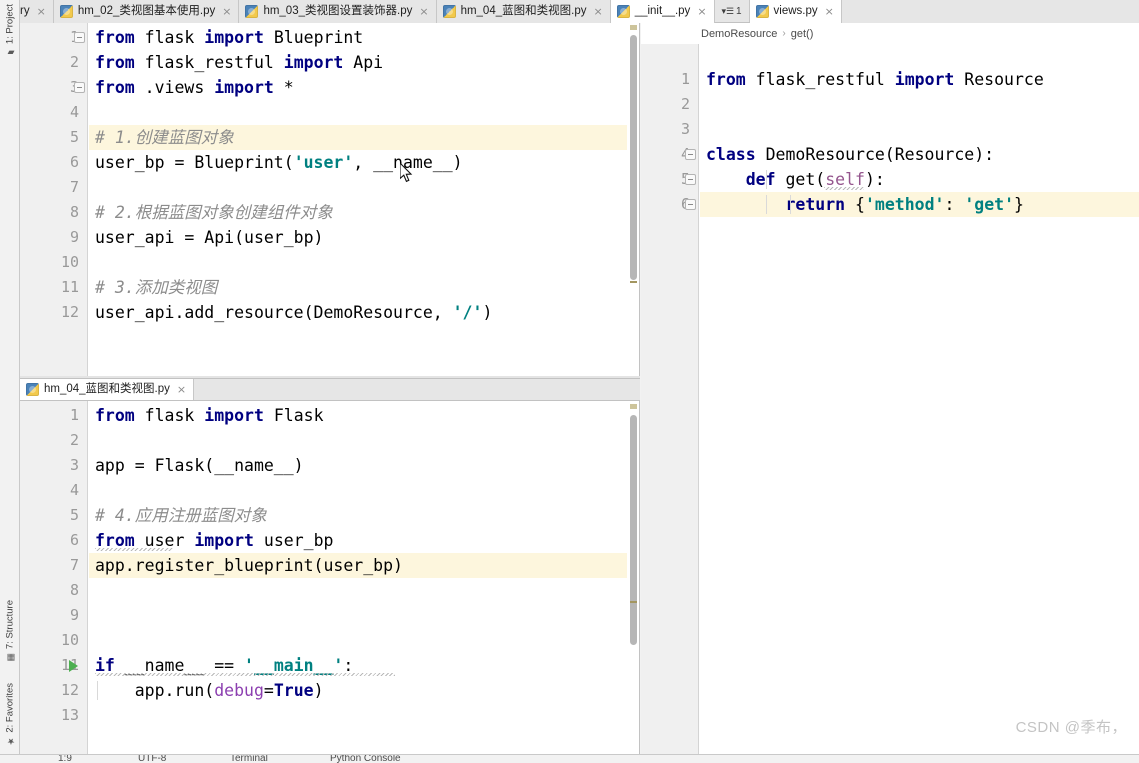 This screenshot has height=763, width=1139. Describe the element at coordinates (919, 79) in the screenshot. I see `code-line: from flask_restful import Resource` at that location.